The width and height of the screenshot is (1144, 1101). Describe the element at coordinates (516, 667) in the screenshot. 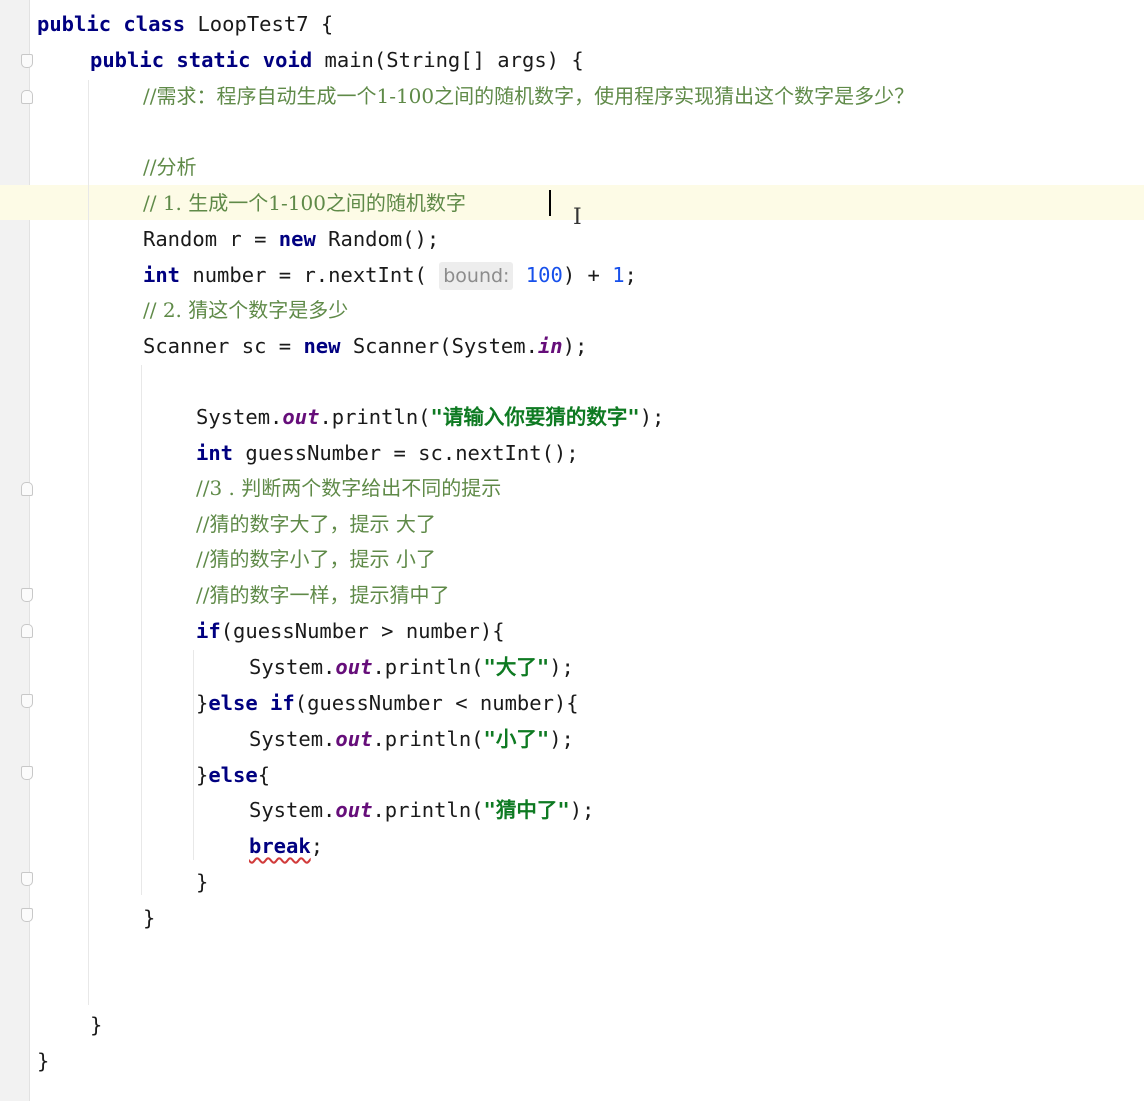

I see `string-literal: "大了"` at that location.